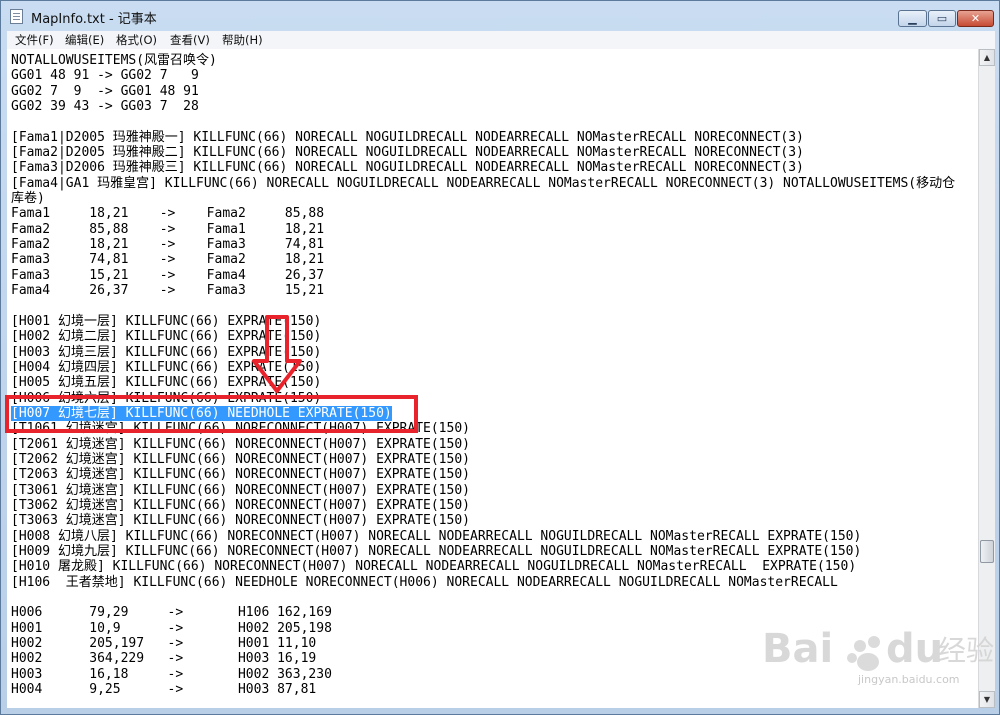  I want to click on svg-text: du, so click(914, 649).